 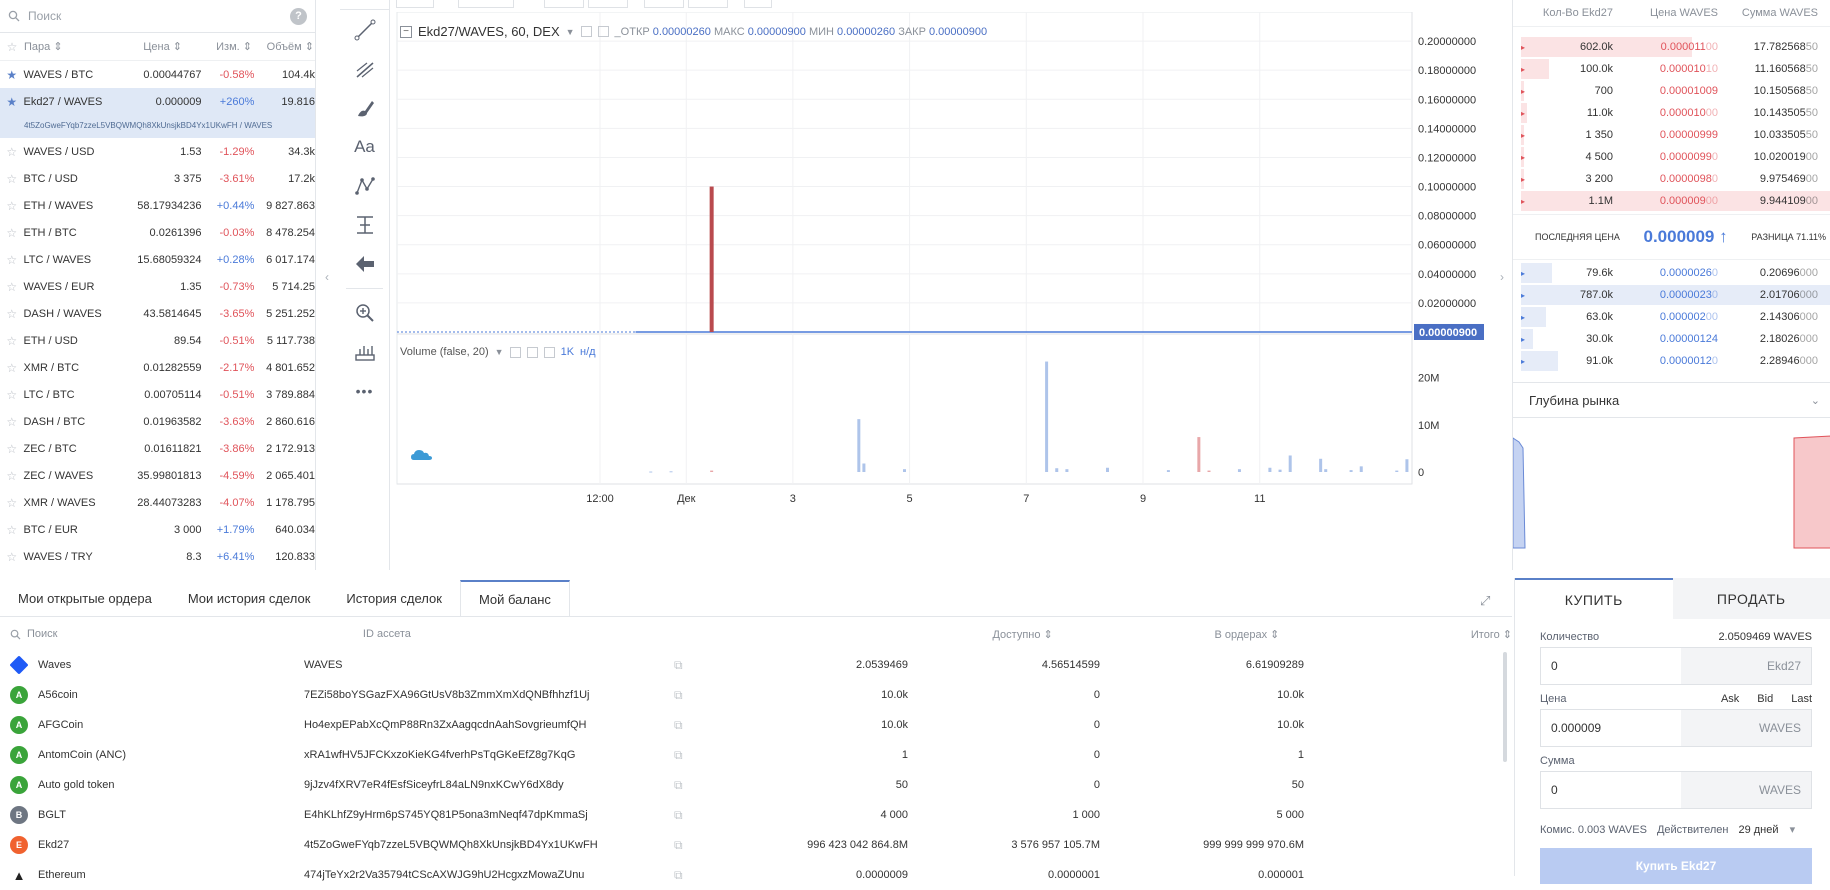 I want to click on ask-row: ▸3 2000.000009809.97546900, so click(x=1671, y=179).